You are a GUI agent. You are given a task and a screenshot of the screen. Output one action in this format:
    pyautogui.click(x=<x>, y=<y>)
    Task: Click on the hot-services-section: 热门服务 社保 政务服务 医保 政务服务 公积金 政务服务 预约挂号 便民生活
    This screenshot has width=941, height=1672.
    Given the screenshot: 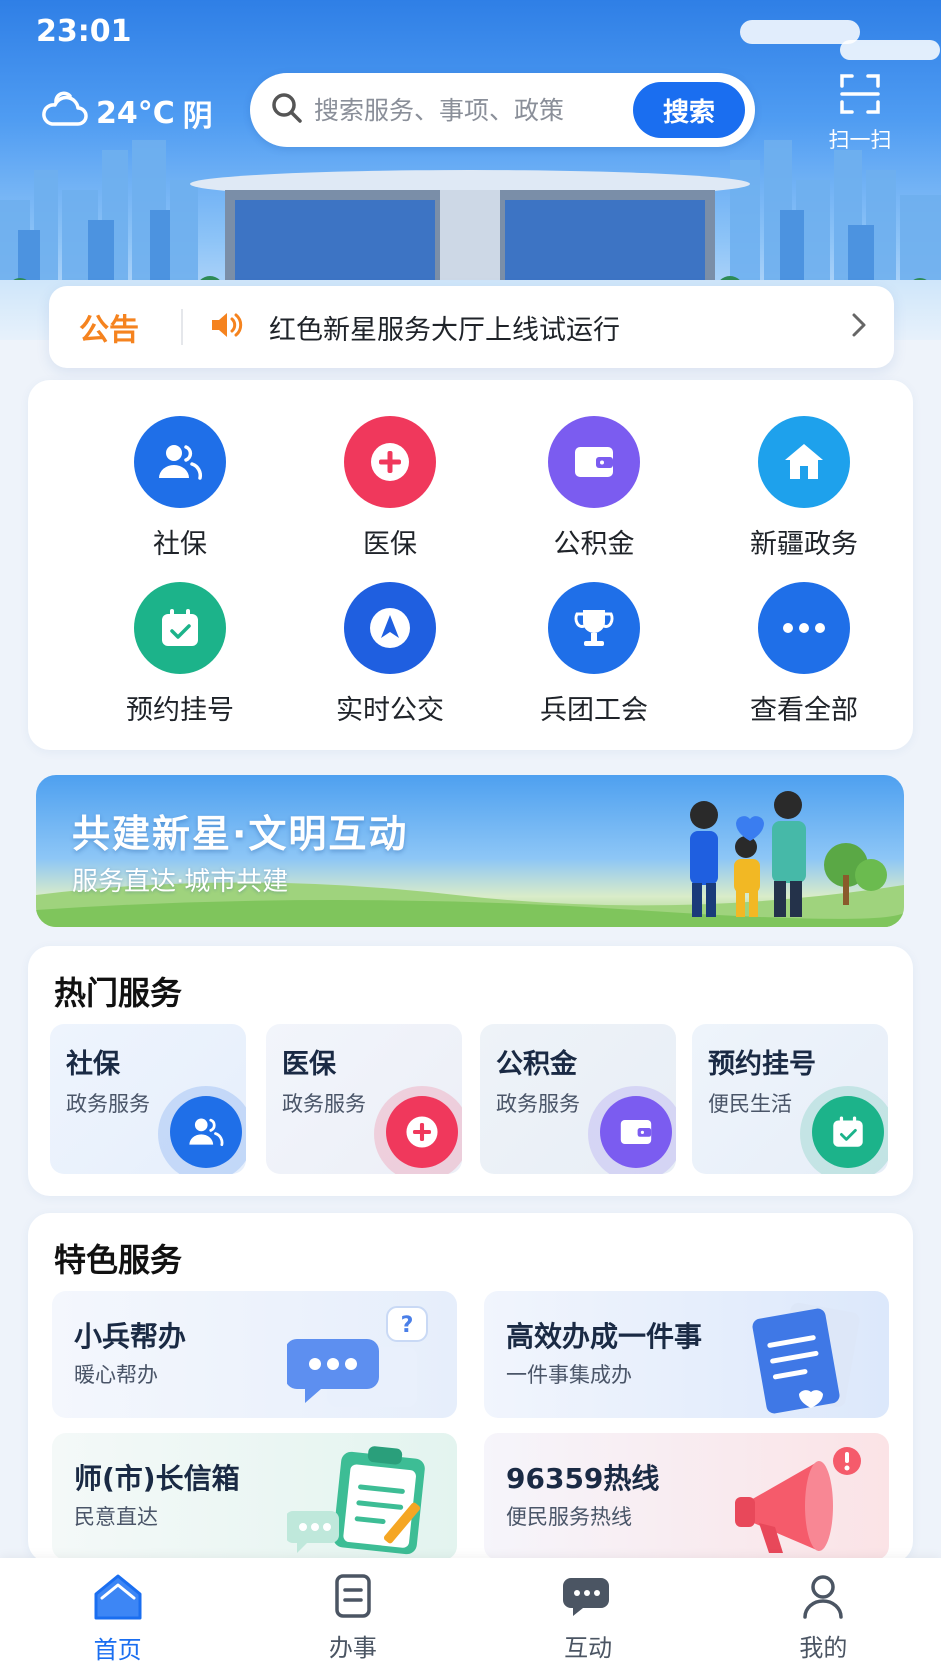 What is the action you would take?
    pyautogui.click(x=470, y=1071)
    